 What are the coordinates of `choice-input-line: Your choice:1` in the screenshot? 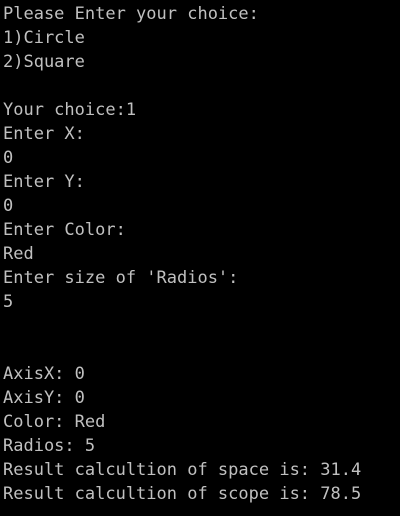 It's located at (70, 110).